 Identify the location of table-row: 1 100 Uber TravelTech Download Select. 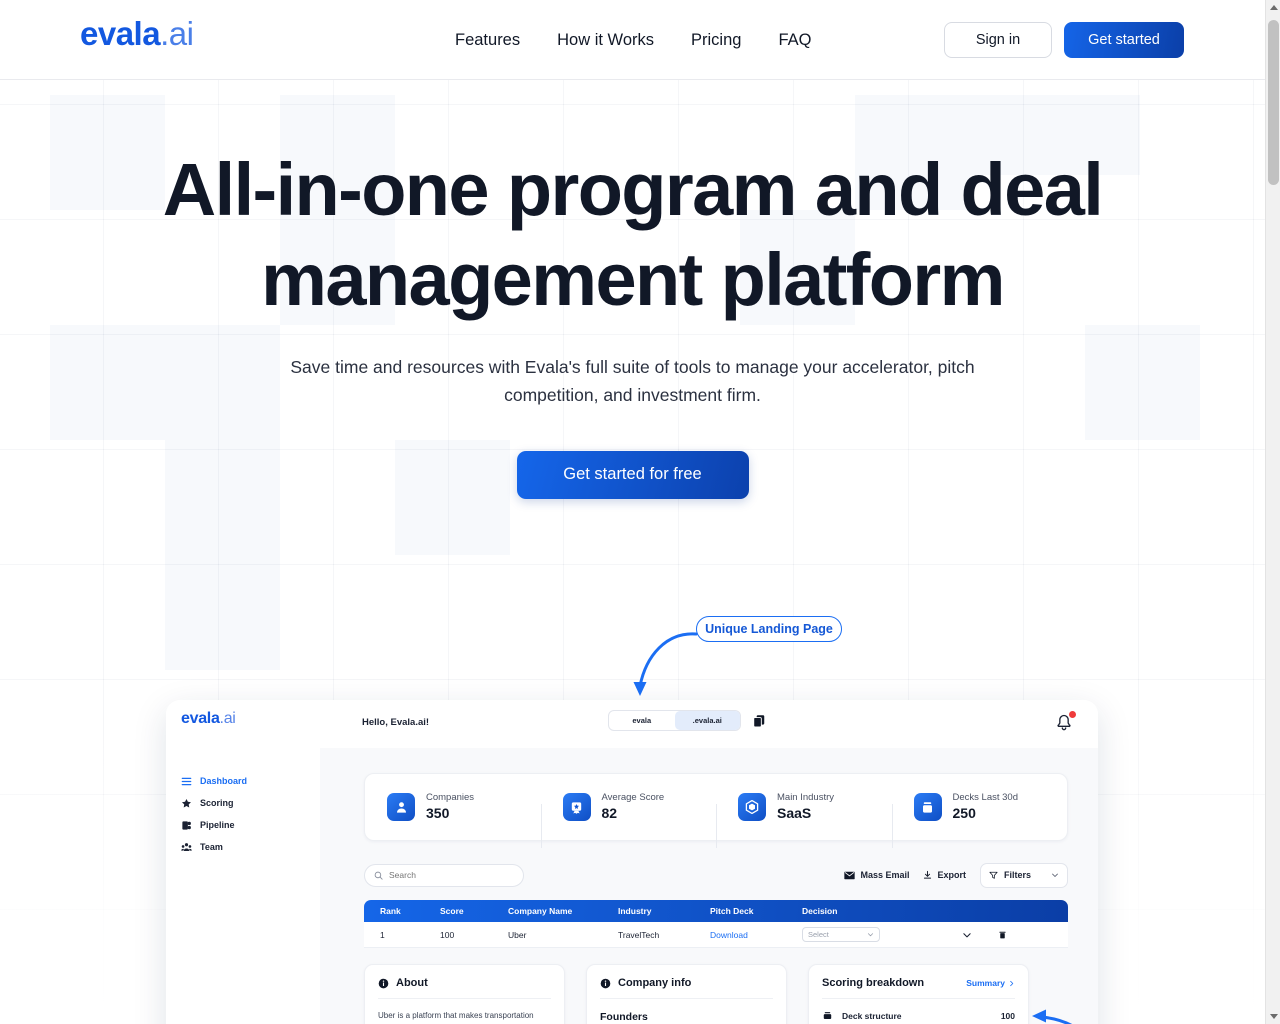
(716, 935).